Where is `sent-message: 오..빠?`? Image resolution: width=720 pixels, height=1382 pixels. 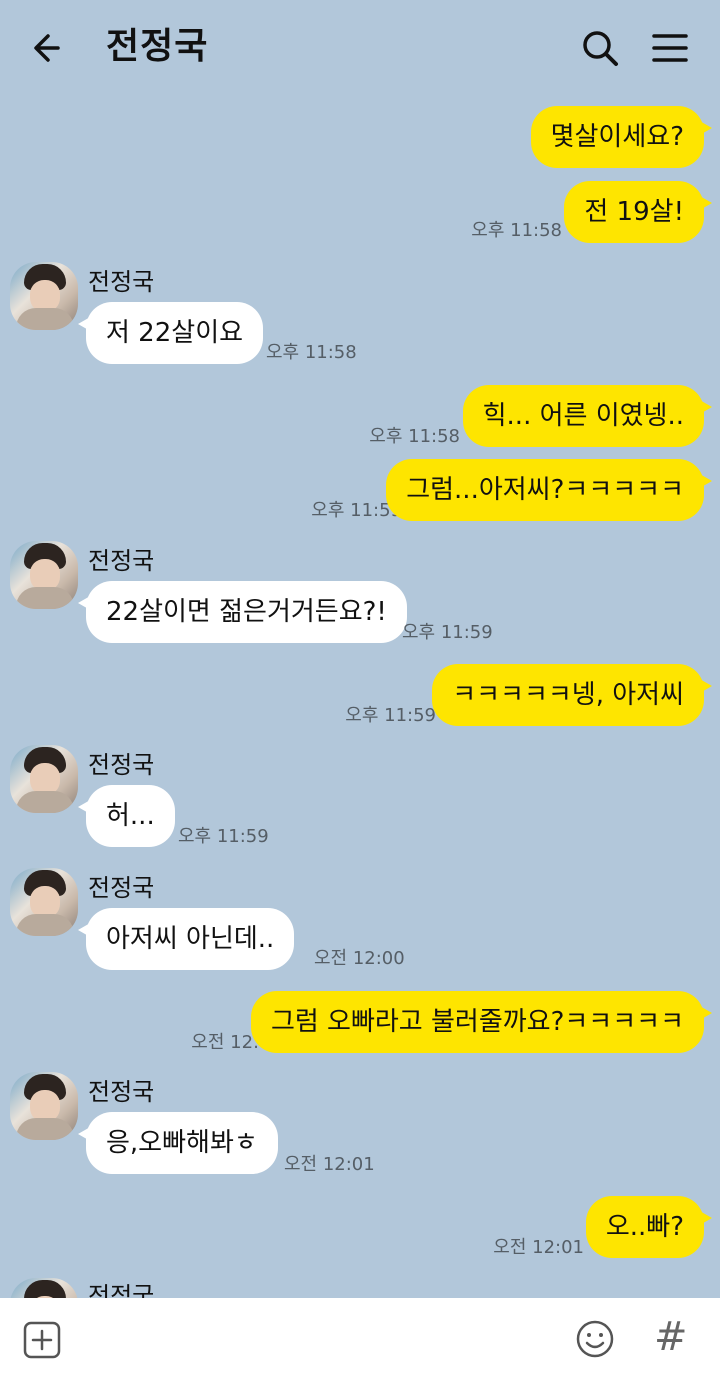 sent-message: 오..빠? is located at coordinates (649, 1227).